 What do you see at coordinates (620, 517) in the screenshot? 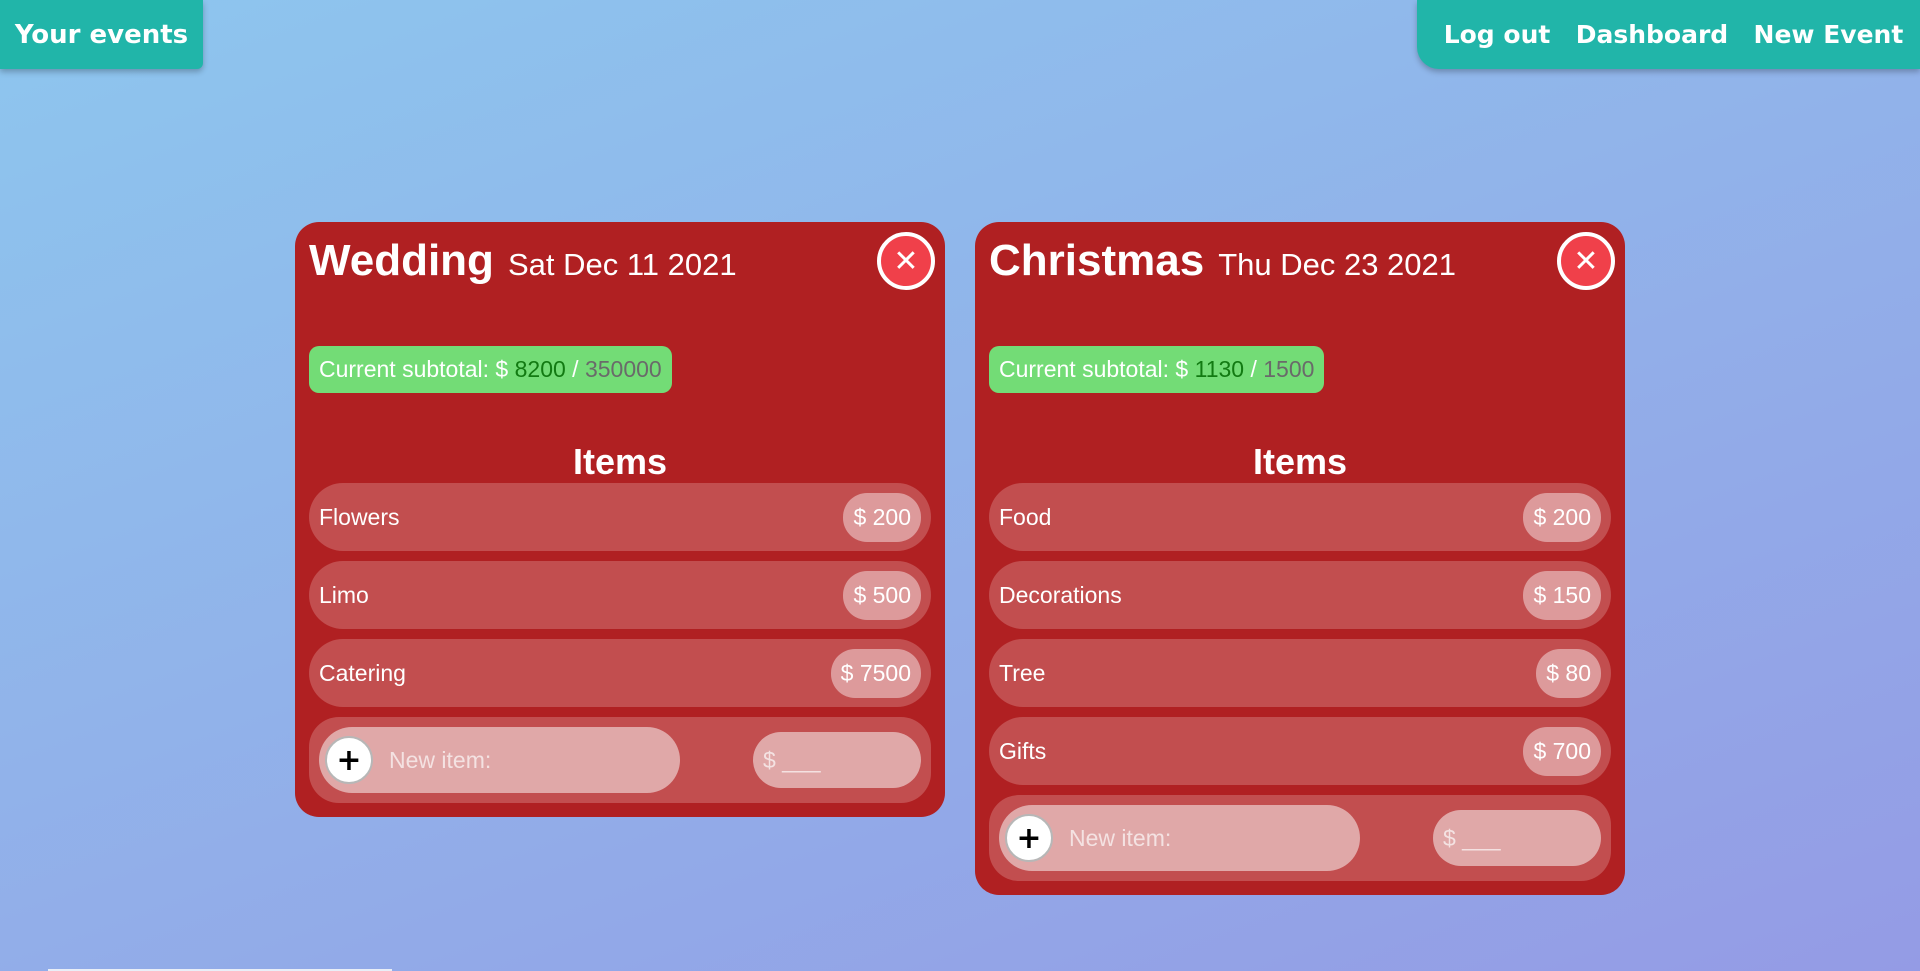
I see `item-row: Flowers $ 200` at bounding box center [620, 517].